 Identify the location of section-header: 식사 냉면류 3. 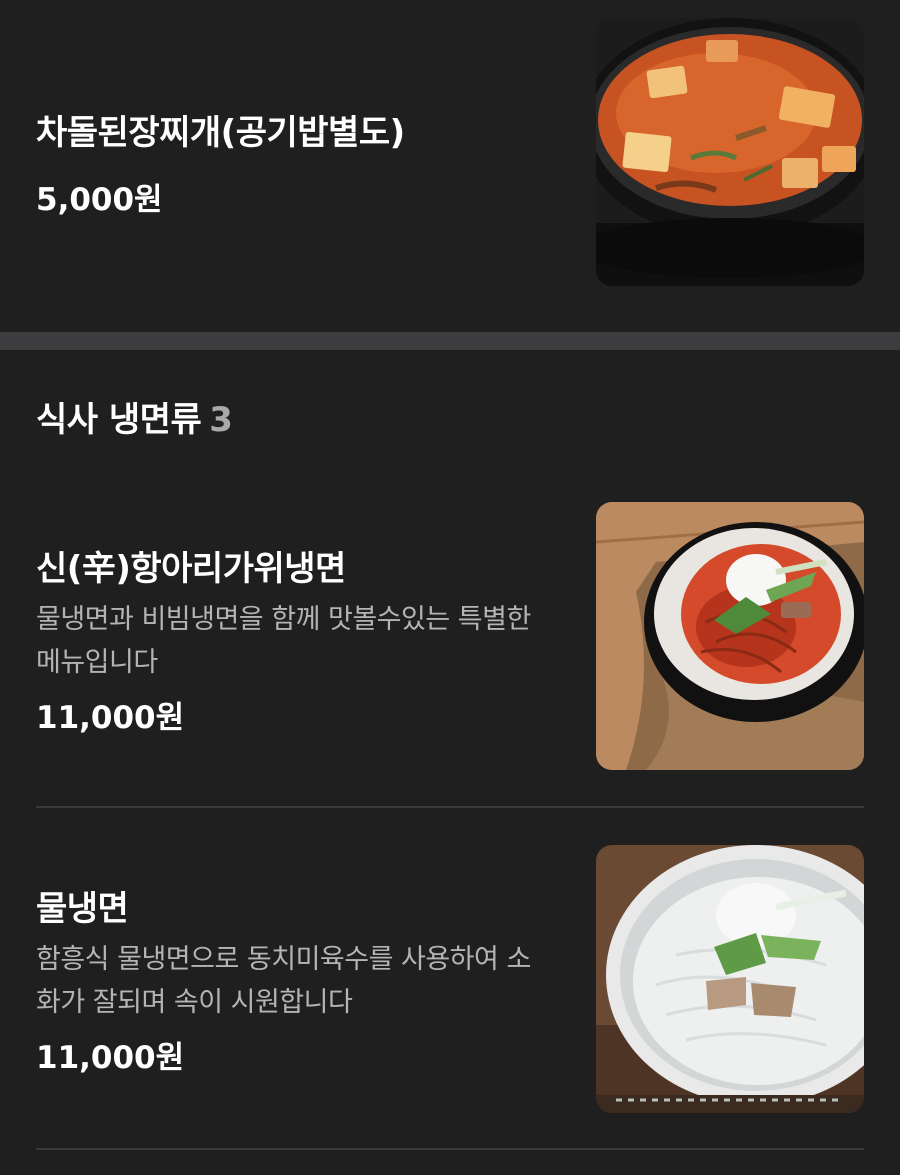
(134, 420).